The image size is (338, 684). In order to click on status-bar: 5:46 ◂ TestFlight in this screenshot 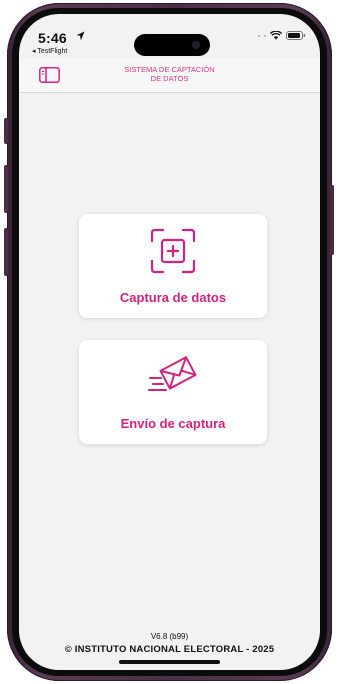, I will do `click(169, 36)`.